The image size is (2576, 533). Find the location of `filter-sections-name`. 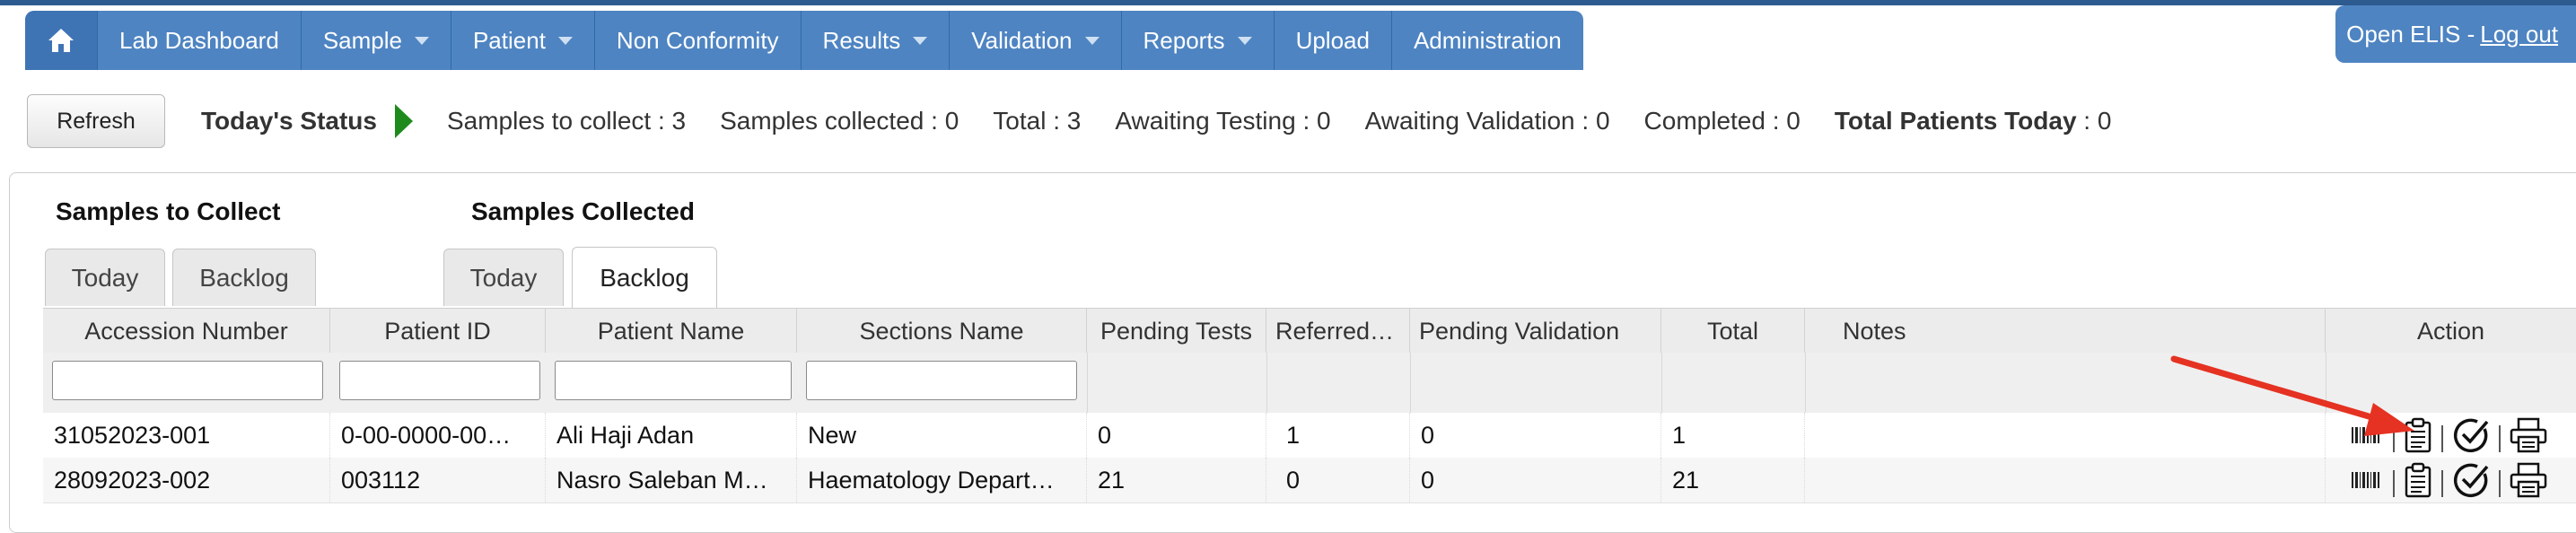

filter-sections-name is located at coordinates (941, 380).